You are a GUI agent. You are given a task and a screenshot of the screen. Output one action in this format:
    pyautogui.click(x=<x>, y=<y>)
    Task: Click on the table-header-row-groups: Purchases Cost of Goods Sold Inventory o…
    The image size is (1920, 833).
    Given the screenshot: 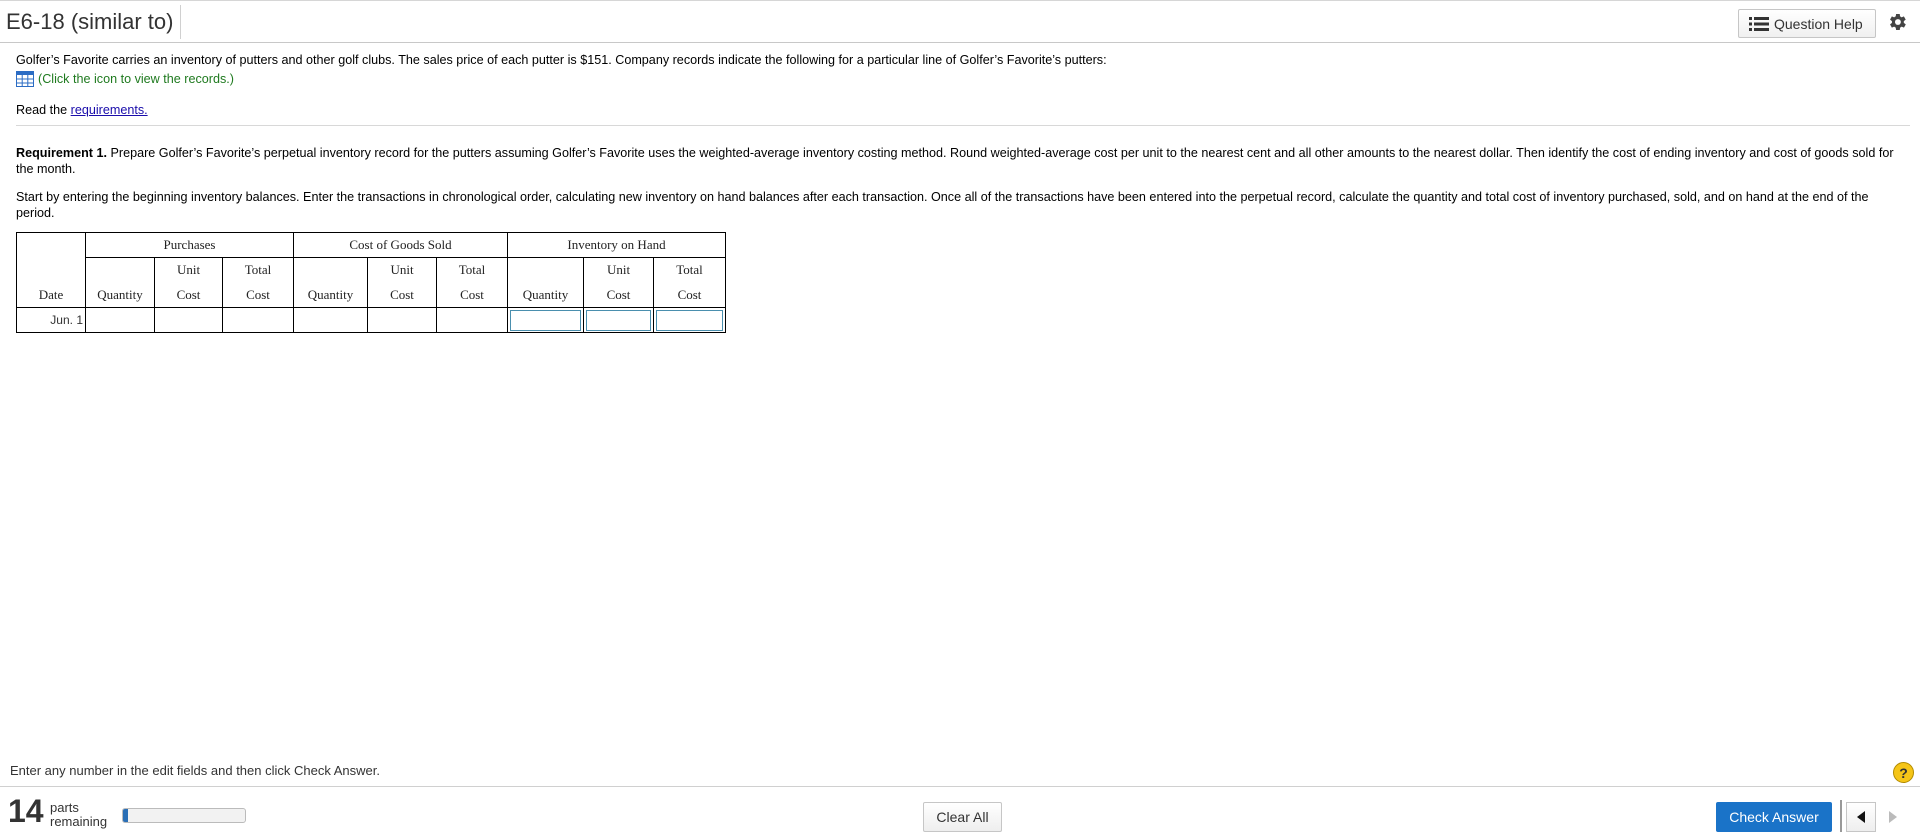 What is the action you would take?
    pyautogui.click(x=371, y=245)
    